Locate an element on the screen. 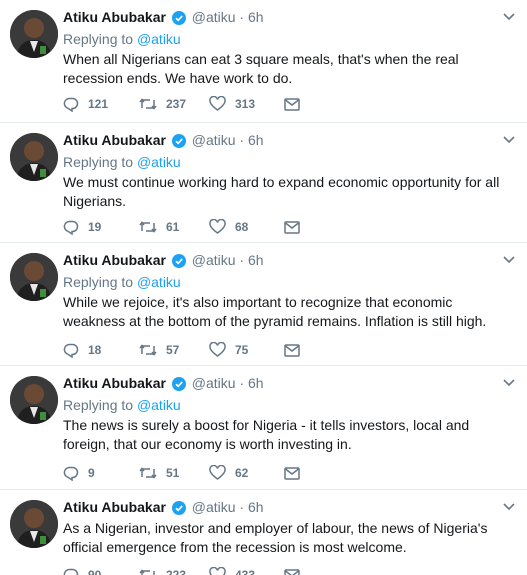 The height and width of the screenshot is (575, 527). retweet-button: 61 is located at coordinates (174, 227).